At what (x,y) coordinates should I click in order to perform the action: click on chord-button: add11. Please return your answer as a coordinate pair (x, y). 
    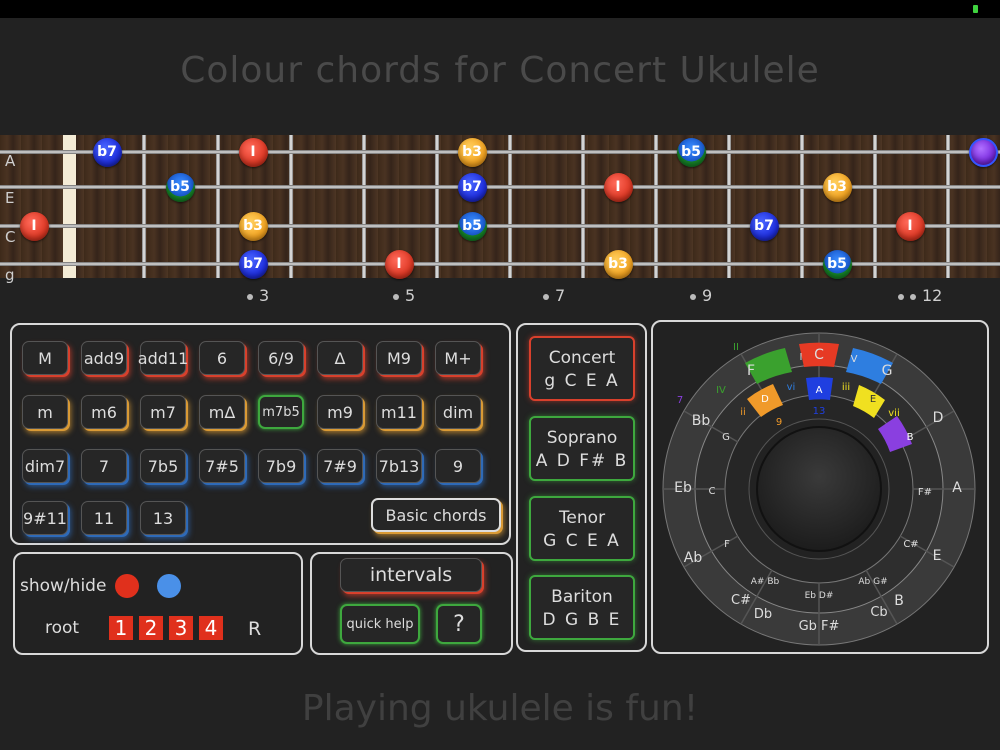
    Looking at the image, I should click on (163, 358).